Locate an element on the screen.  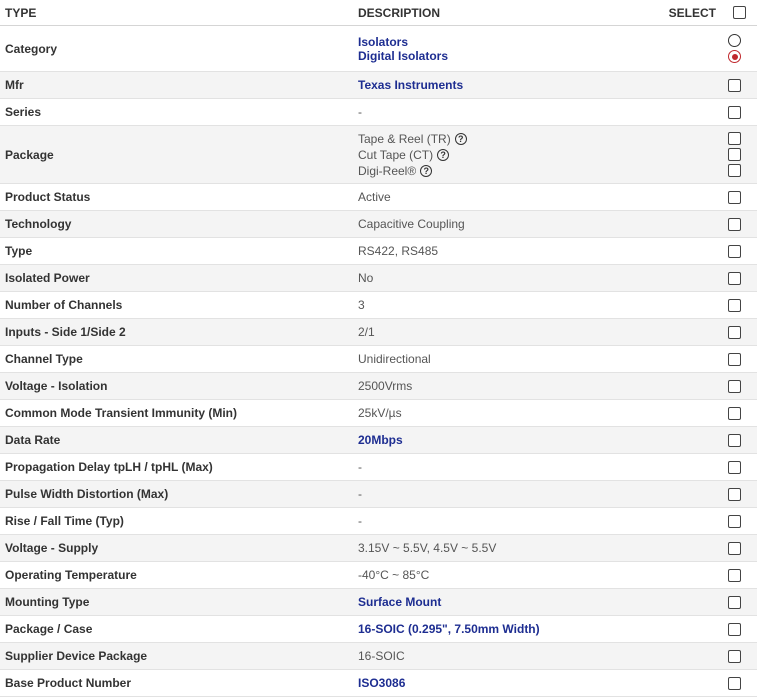
attribute-row-type: Type RS422, RS485 is located at coordinates (378, 251).